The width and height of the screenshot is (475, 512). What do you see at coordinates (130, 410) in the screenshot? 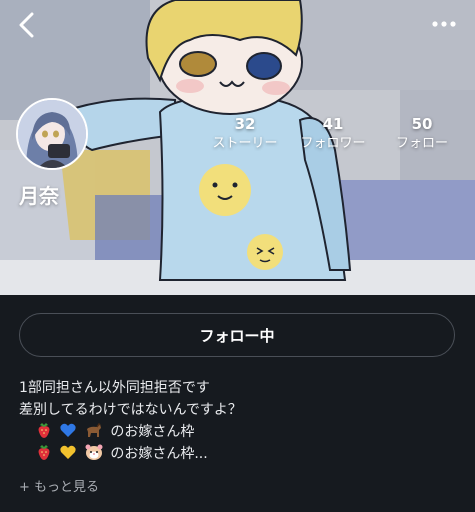
I see `bio-line: 差別してるわけではないんですよ？` at bounding box center [130, 410].